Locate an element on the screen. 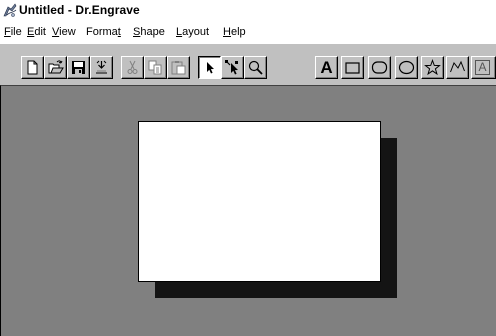 This screenshot has width=496, height=336. paste-button is located at coordinates (178, 67).